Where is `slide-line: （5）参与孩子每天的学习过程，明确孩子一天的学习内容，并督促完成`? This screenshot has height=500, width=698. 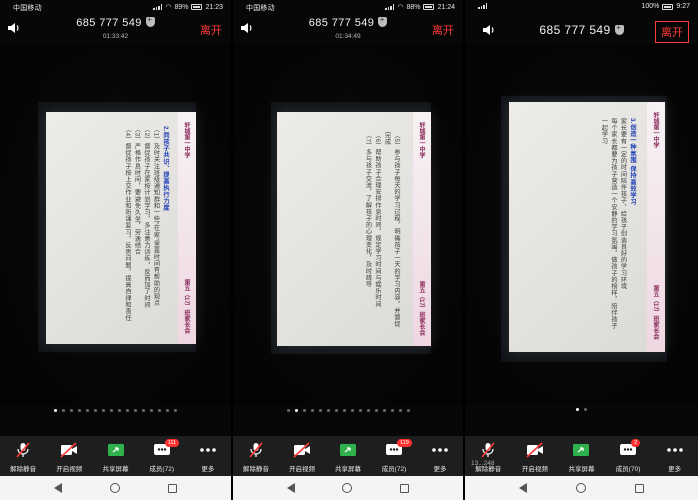 slide-line: （5）参与孩子每天的学习过程，明确孩子一天的学习内容，并督促完成 is located at coordinates (392, 230).